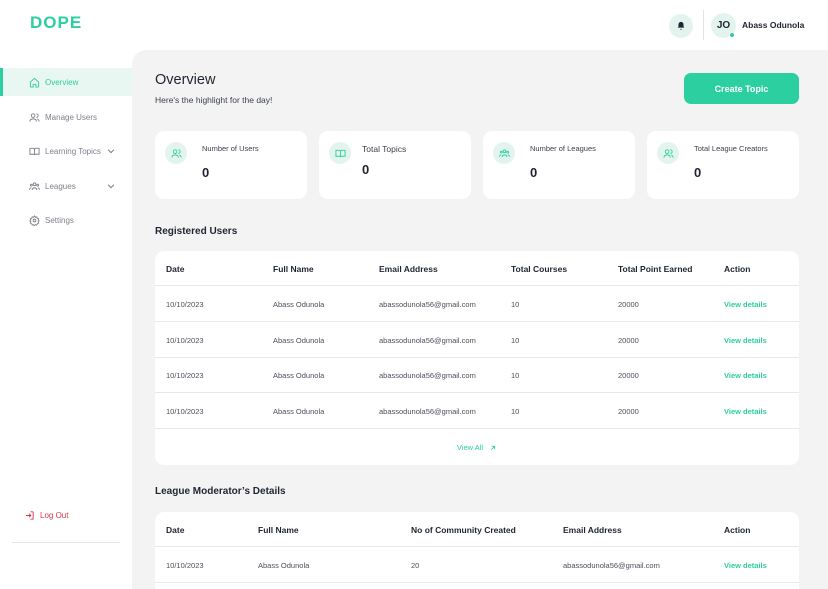  Describe the element at coordinates (60, 186) in the screenshot. I see `sidebar-item-label: Leagues` at that location.